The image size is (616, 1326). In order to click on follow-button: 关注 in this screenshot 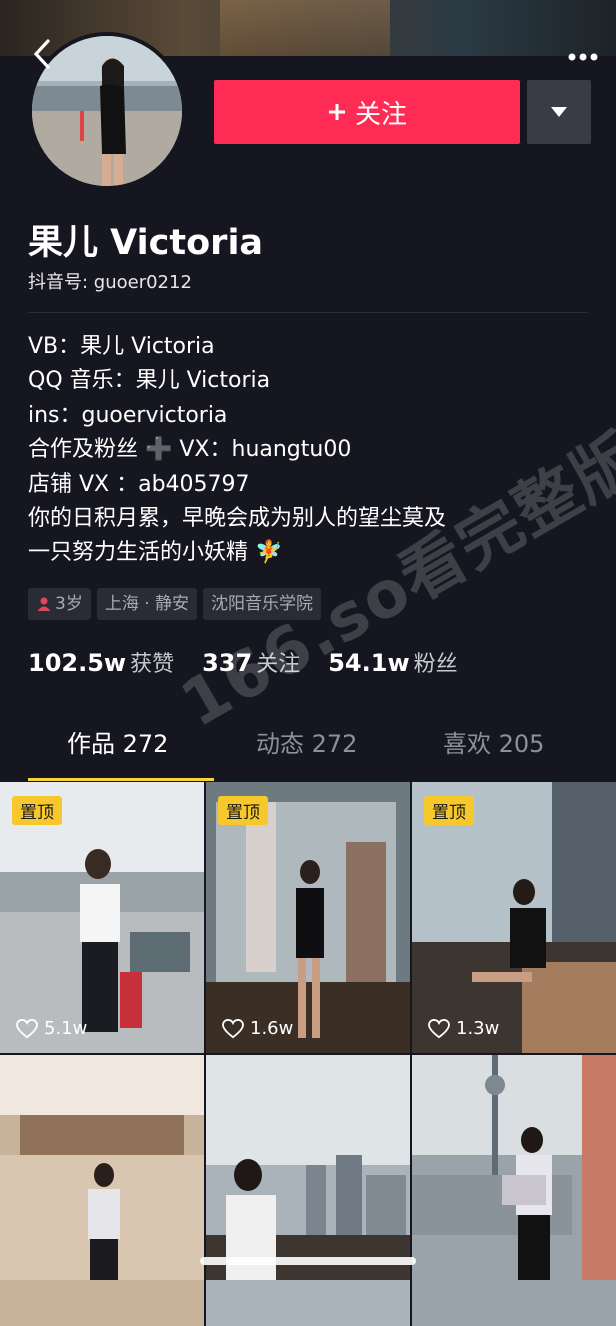, I will do `click(367, 112)`.